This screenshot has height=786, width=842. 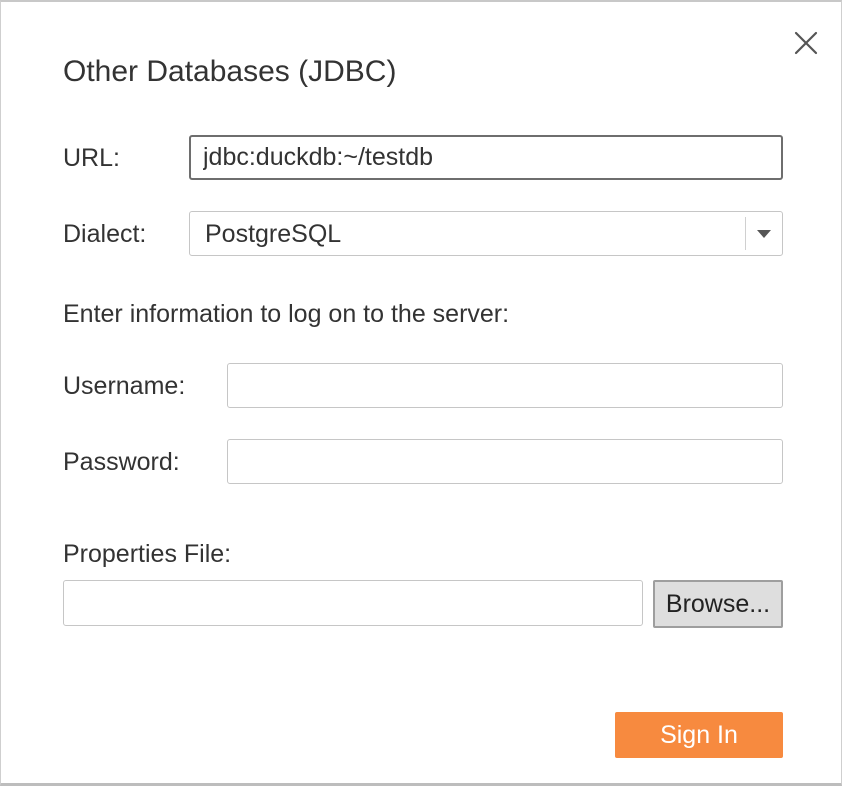 I want to click on username-input, so click(x=505, y=385).